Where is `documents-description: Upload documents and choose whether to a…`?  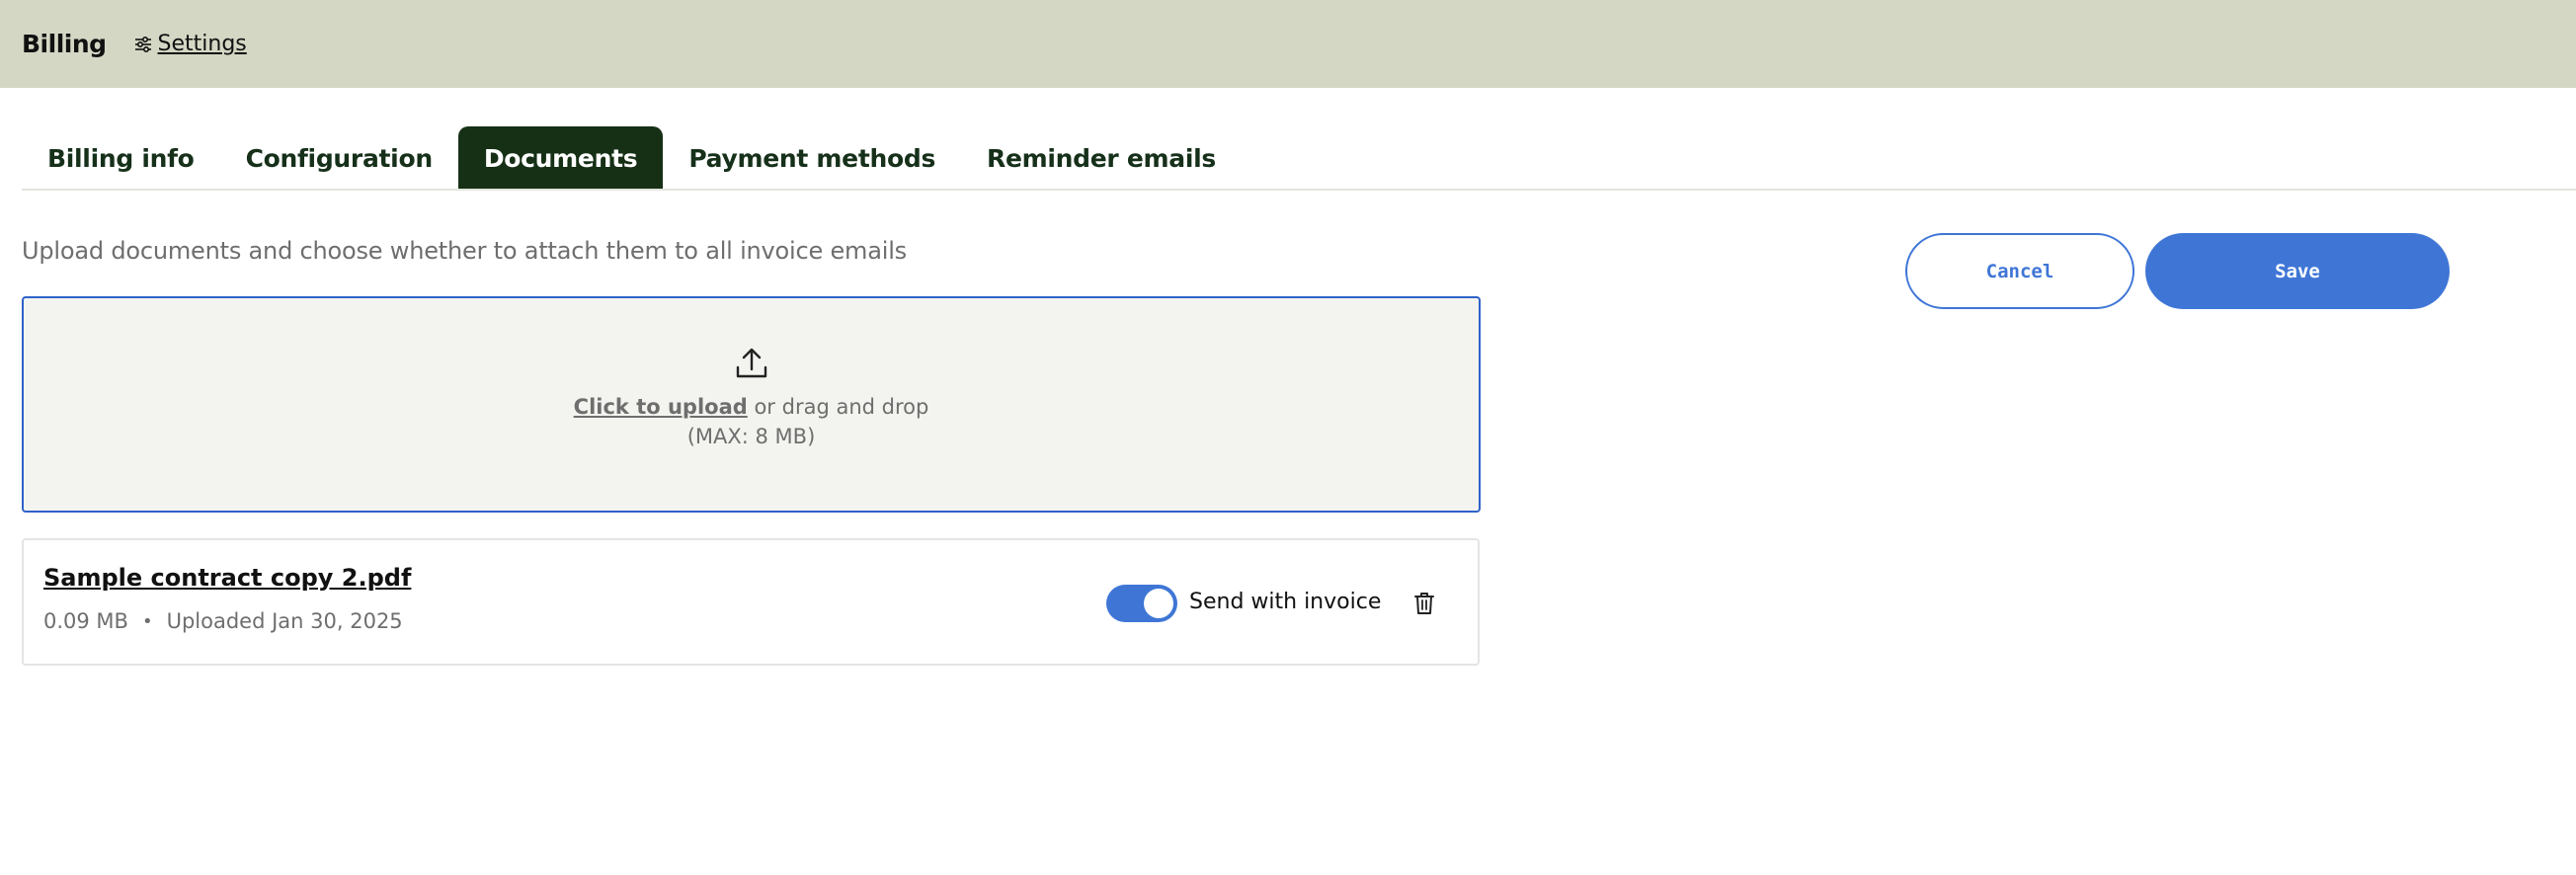
documents-description: Upload documents and choose whether to a… is located at coordinates (464, 251).